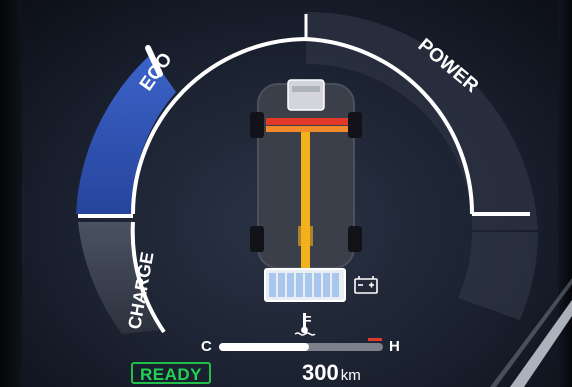  I want to click on cruising-range: 300 km, so click(331, 373).